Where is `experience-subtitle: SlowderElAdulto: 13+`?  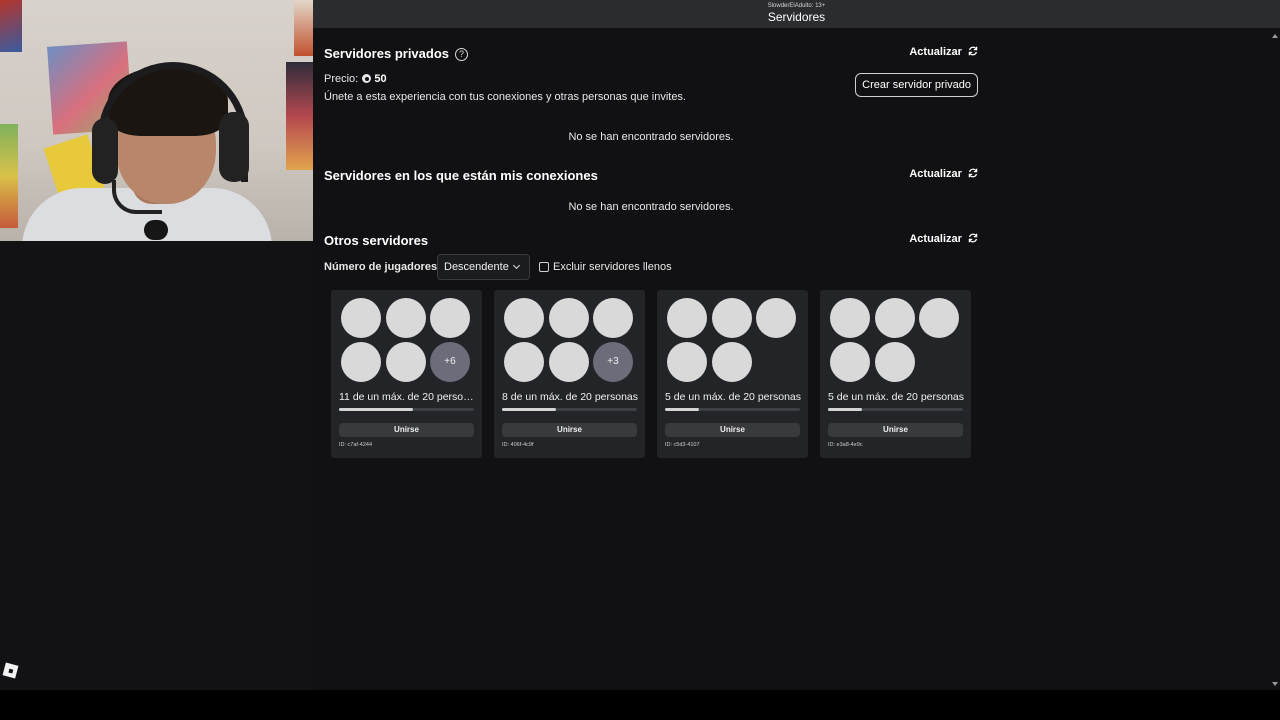 experience-subtitle: SlowderElAdulto: 13+ is located at coordinates (796, 6).